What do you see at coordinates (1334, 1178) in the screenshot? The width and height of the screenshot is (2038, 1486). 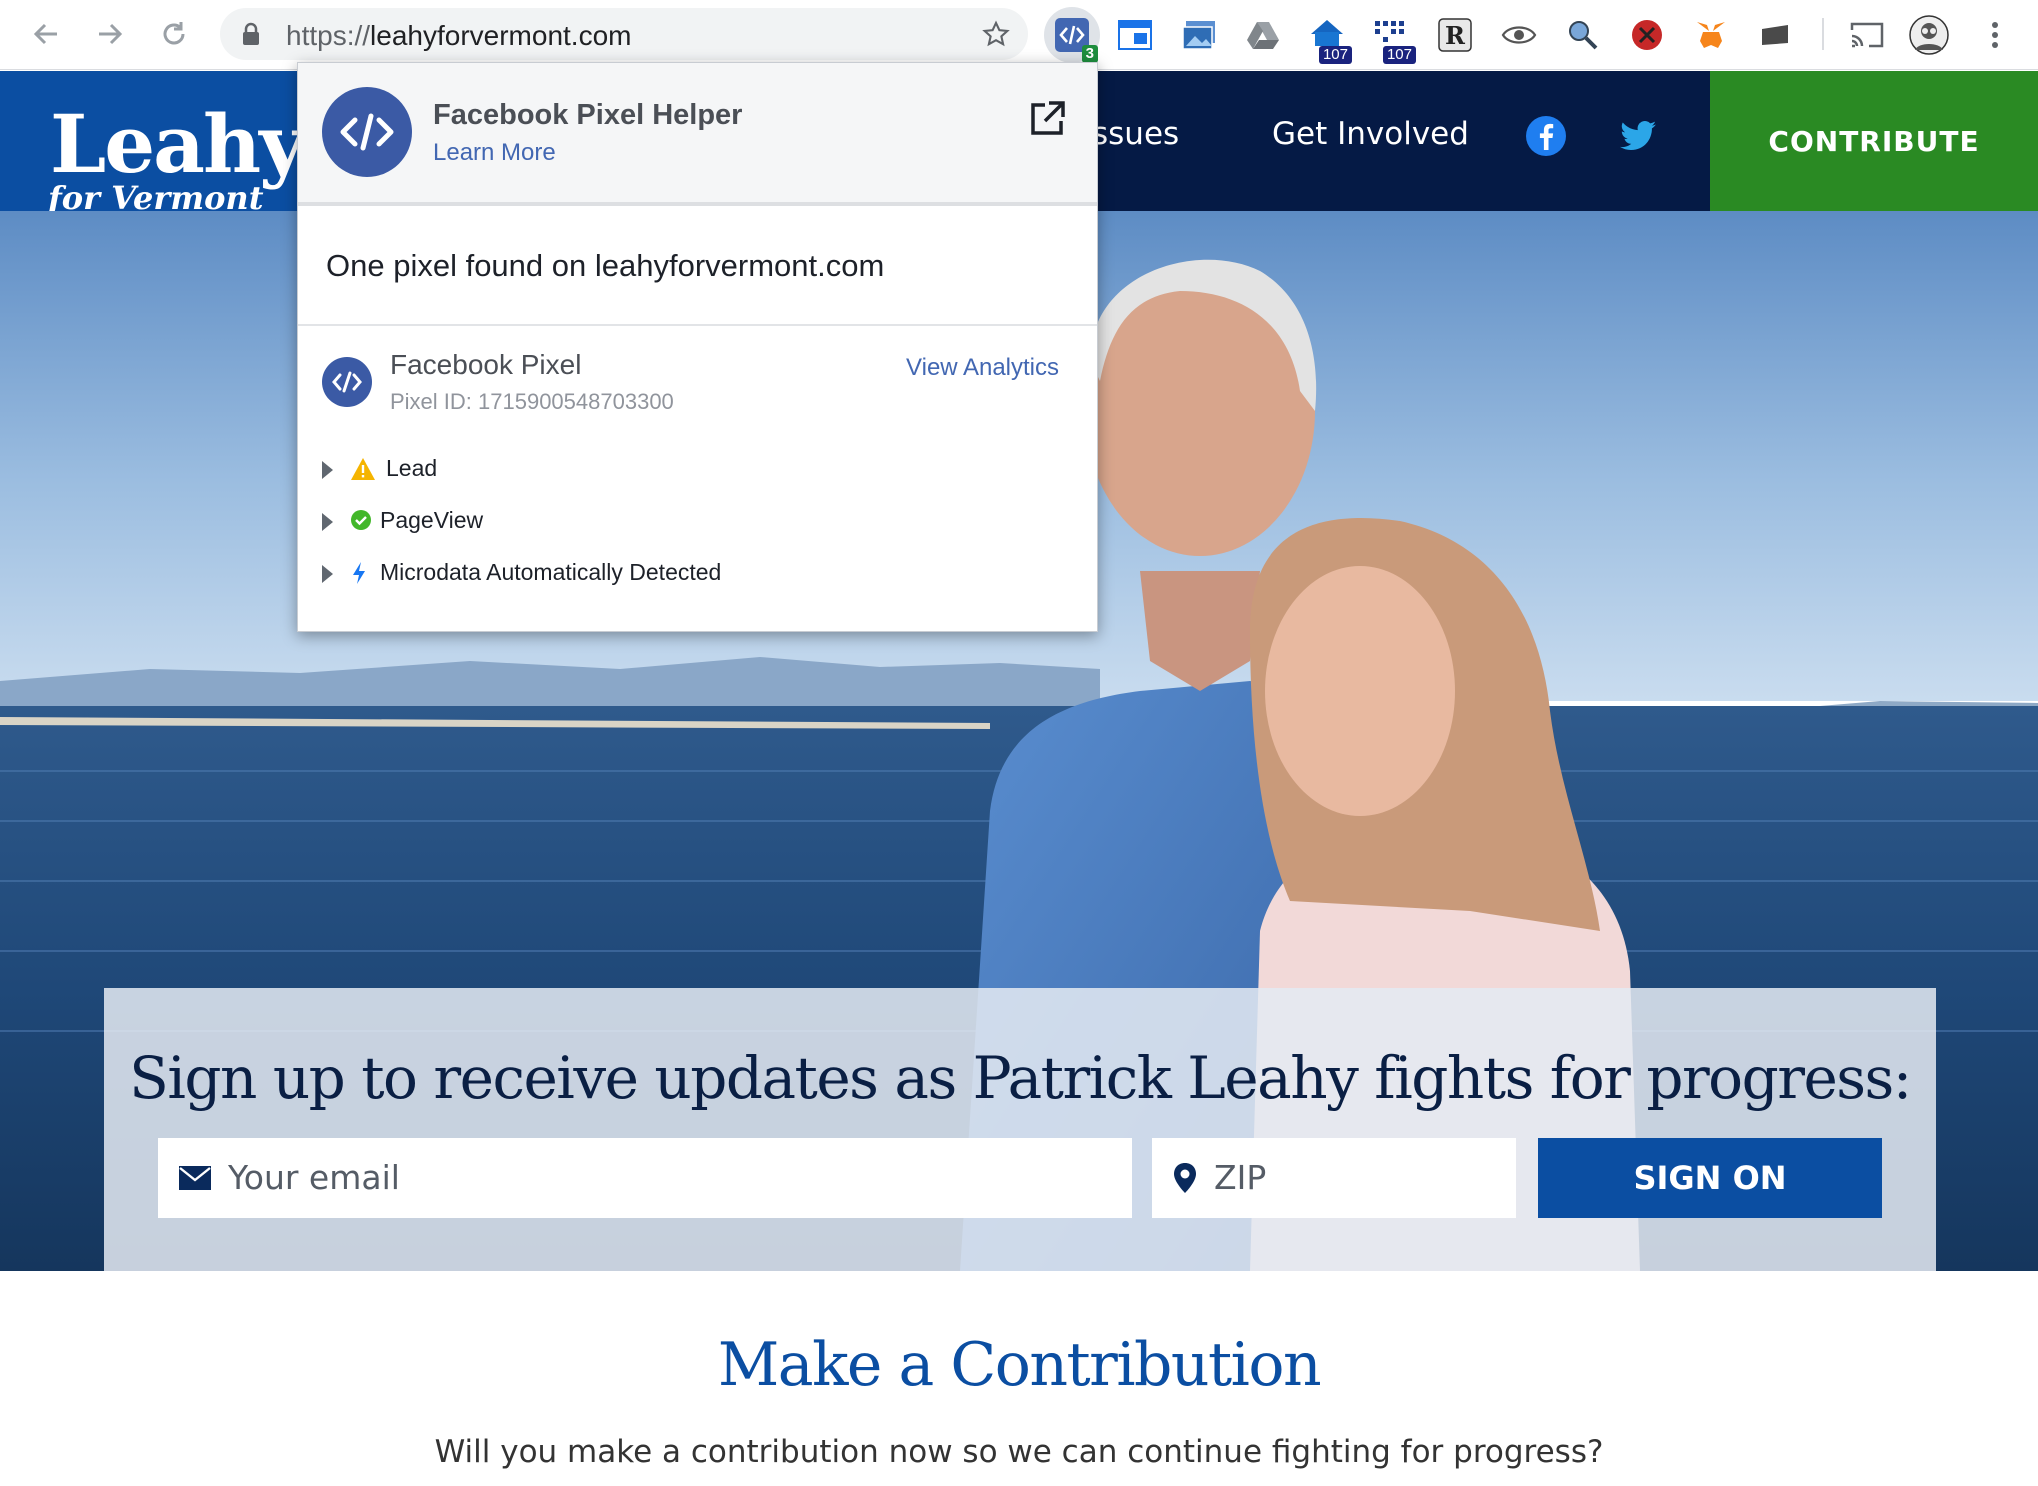 I see `zip-field: ZIP` at bounding box center [1334, 1178].